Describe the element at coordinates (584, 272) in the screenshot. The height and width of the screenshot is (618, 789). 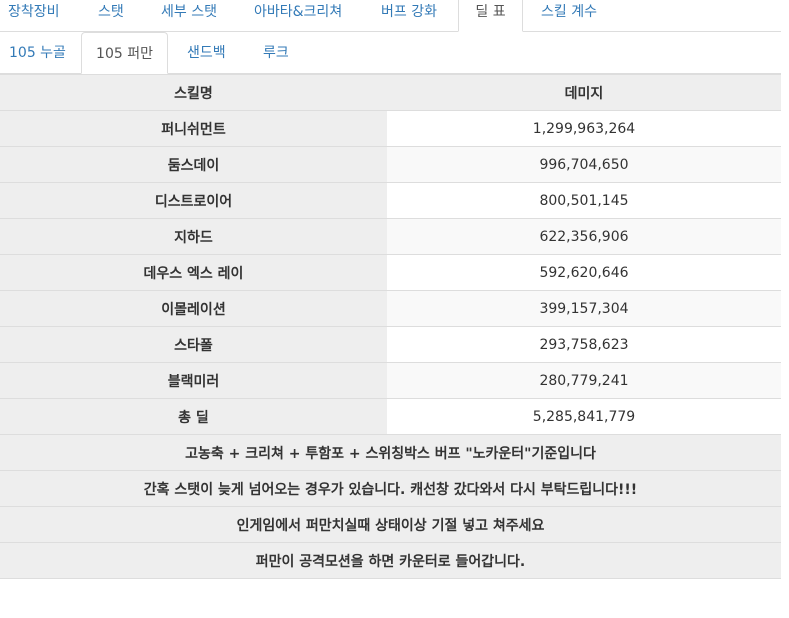
I see `damage-cell: 592,620,646` at that location.